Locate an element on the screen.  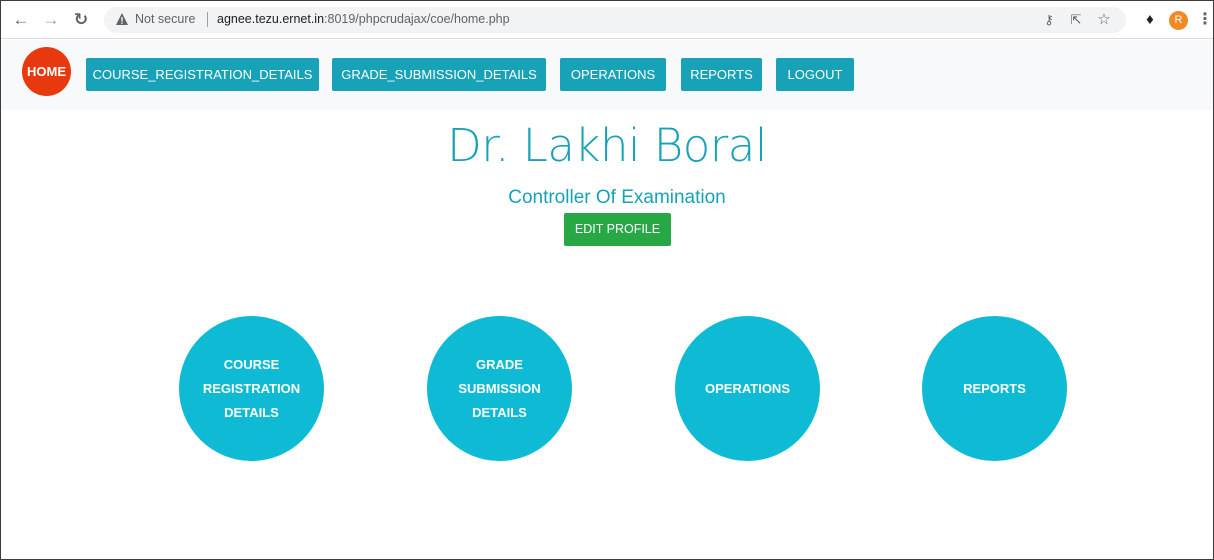
tile-operations: OPERATIONS is located at coordinates (747, 388).